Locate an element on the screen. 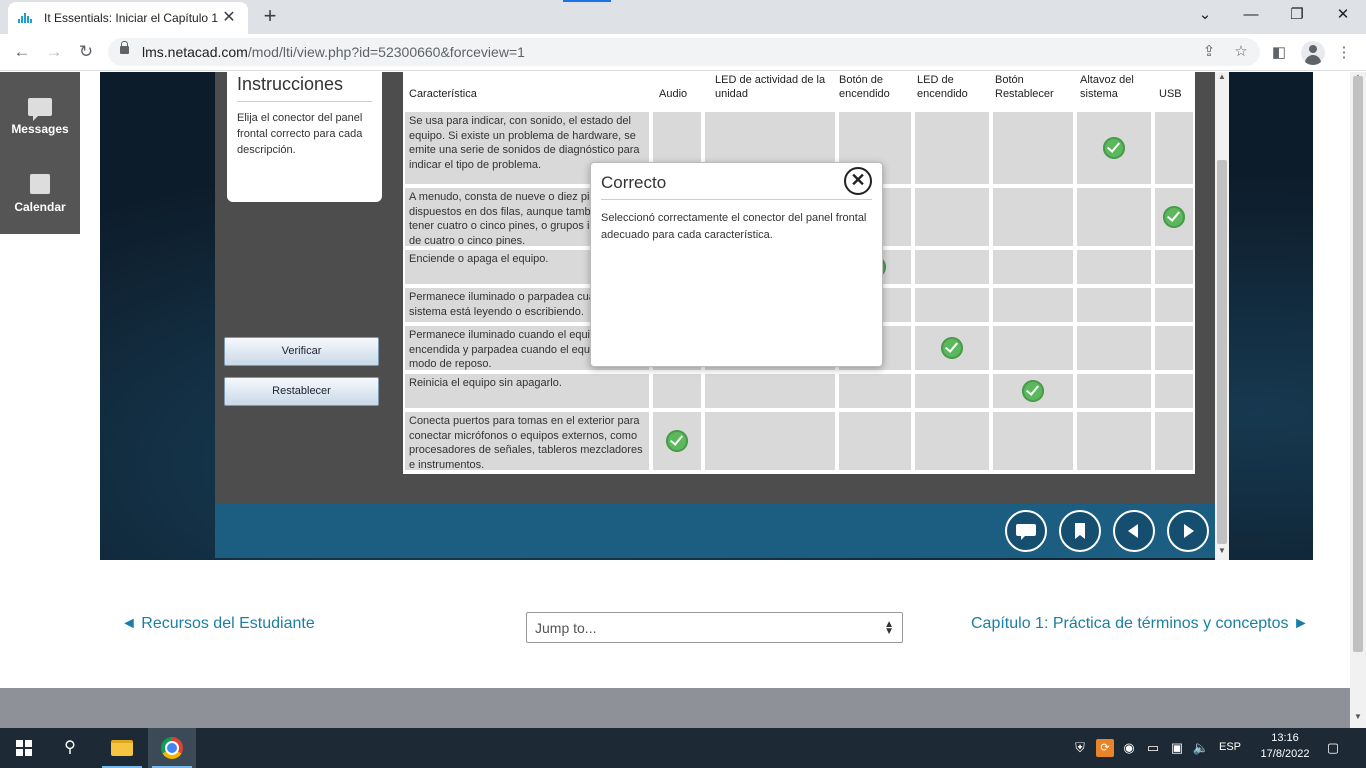  file-explorer-taskbar-button is located at coordinates (122, 748).